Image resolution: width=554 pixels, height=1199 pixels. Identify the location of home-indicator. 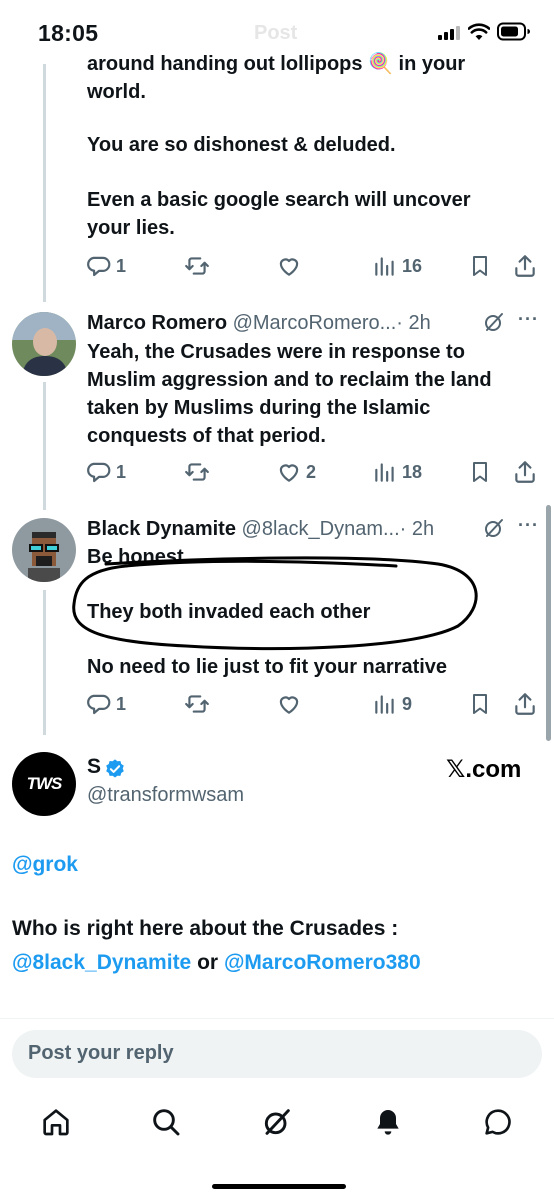
(279, 1186).